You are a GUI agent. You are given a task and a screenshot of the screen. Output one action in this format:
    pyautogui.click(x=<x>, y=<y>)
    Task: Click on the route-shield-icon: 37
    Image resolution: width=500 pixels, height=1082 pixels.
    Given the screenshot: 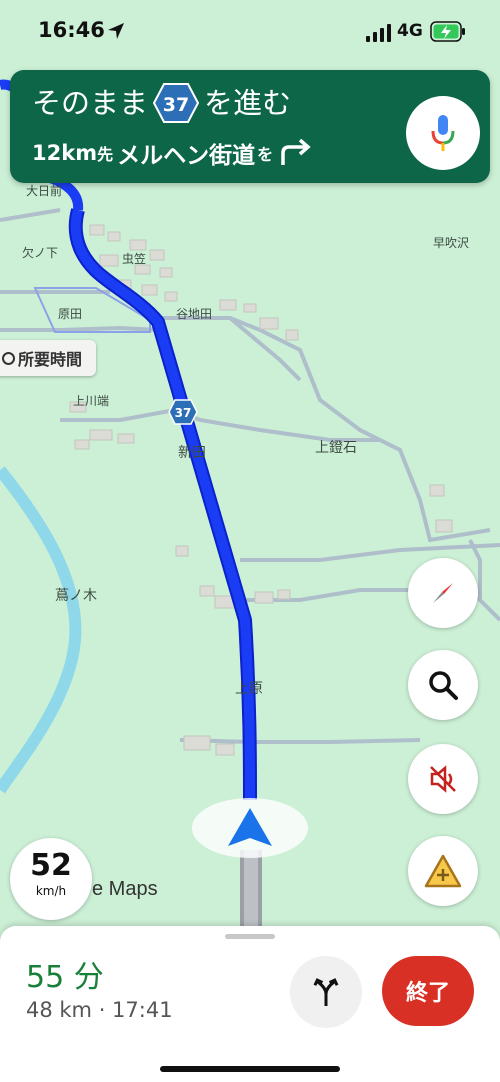 What is the action you would take?
    pyautogui.click(x=176, y=103)
    